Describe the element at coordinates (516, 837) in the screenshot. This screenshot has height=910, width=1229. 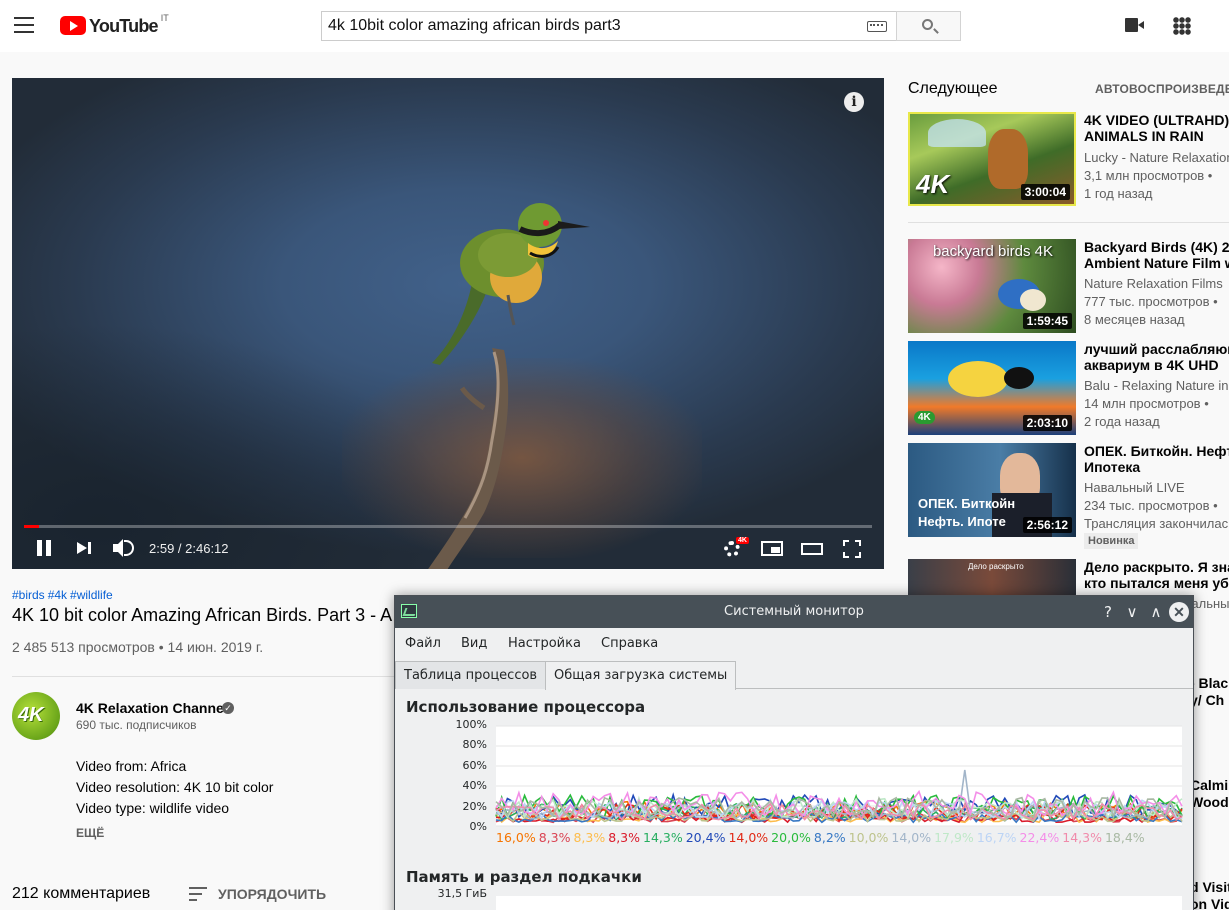
I see `cpu-core-value: 16,0%` at that location.